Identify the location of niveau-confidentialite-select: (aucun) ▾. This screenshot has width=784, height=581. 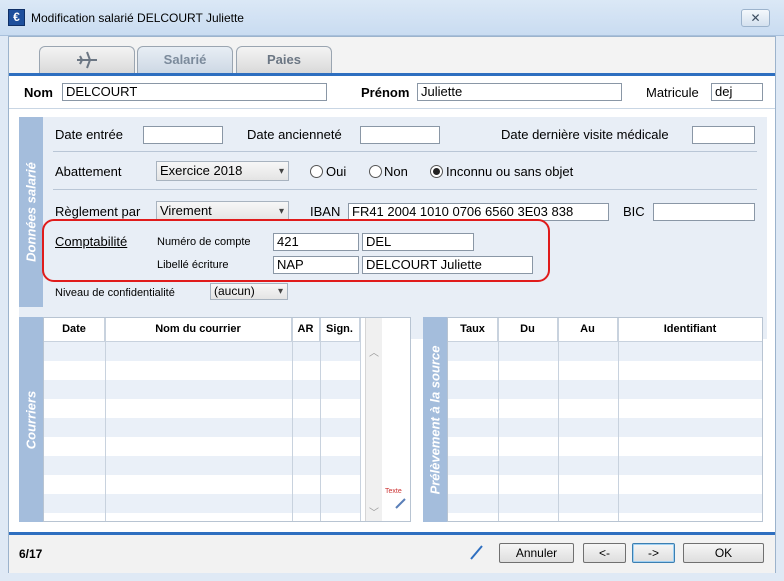
(249, 291).